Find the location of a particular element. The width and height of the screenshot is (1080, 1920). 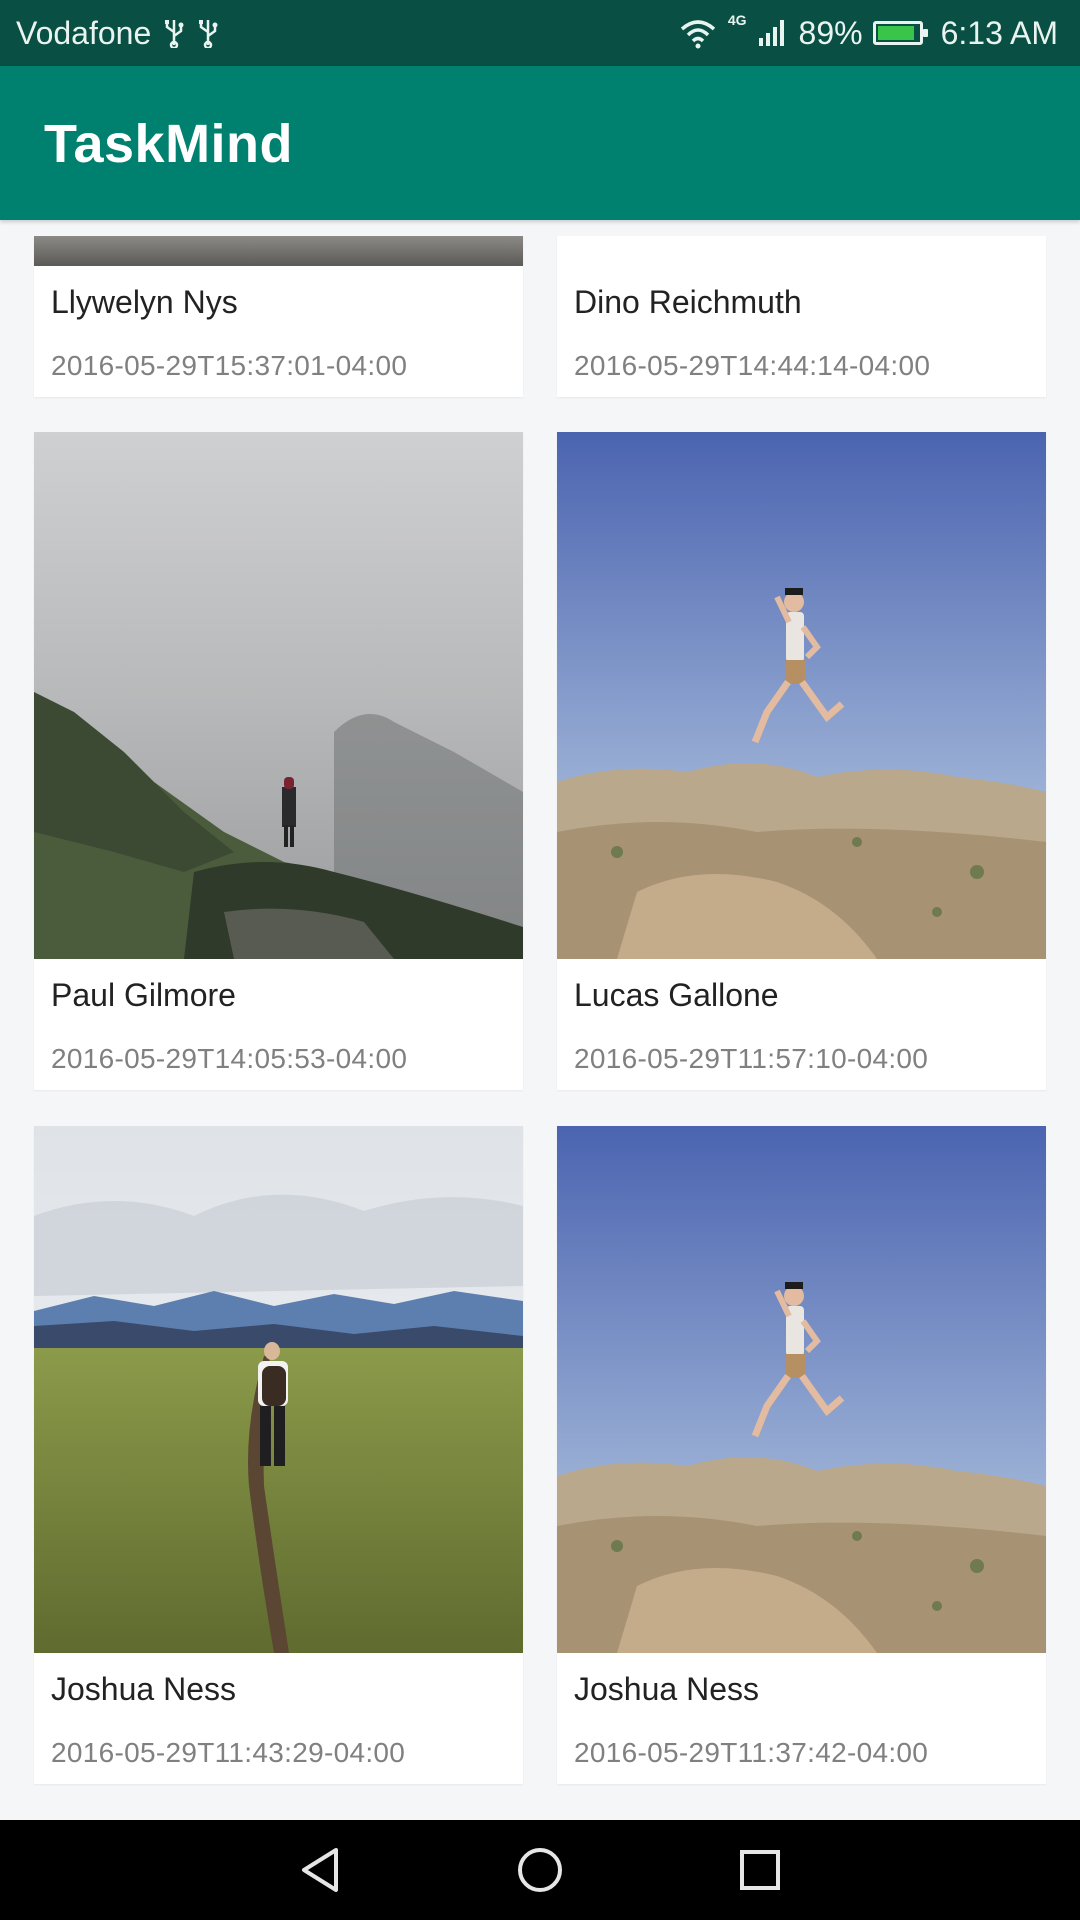

app-bar: TaskMind is located at coordinates (540, 143).